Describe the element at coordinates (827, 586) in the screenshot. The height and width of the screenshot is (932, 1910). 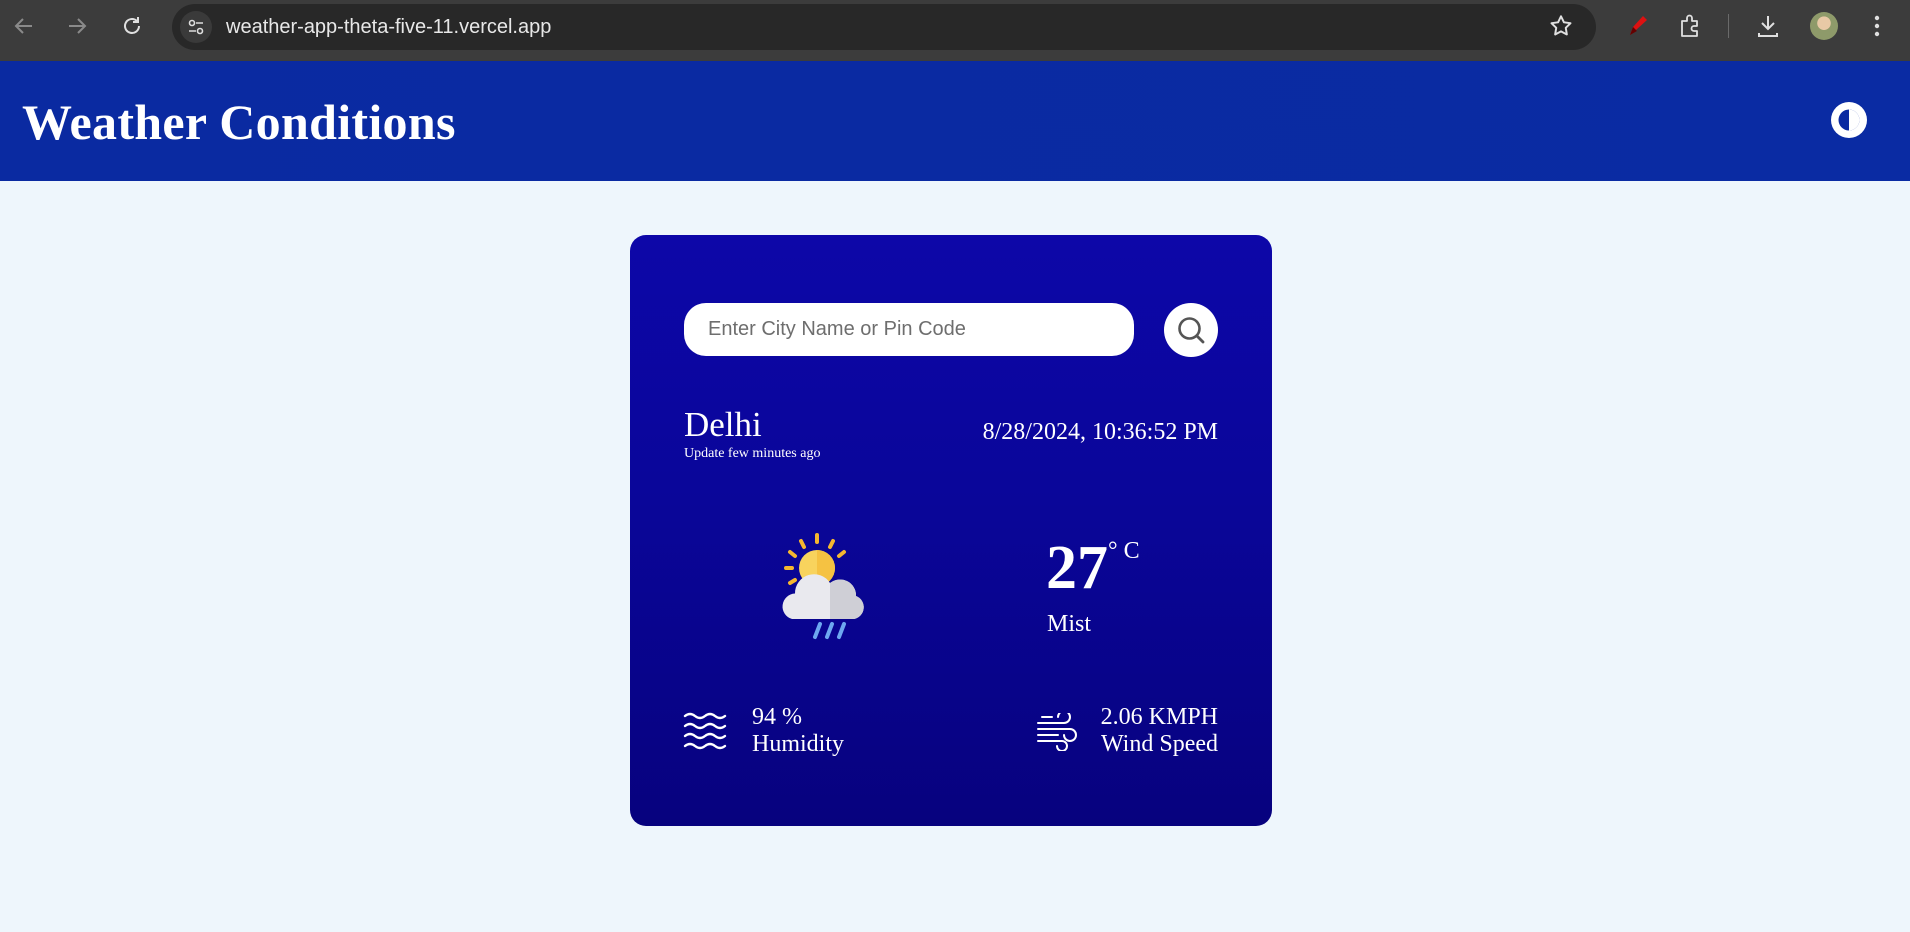
I see `partly-cloudy-rain-icon` at that location.